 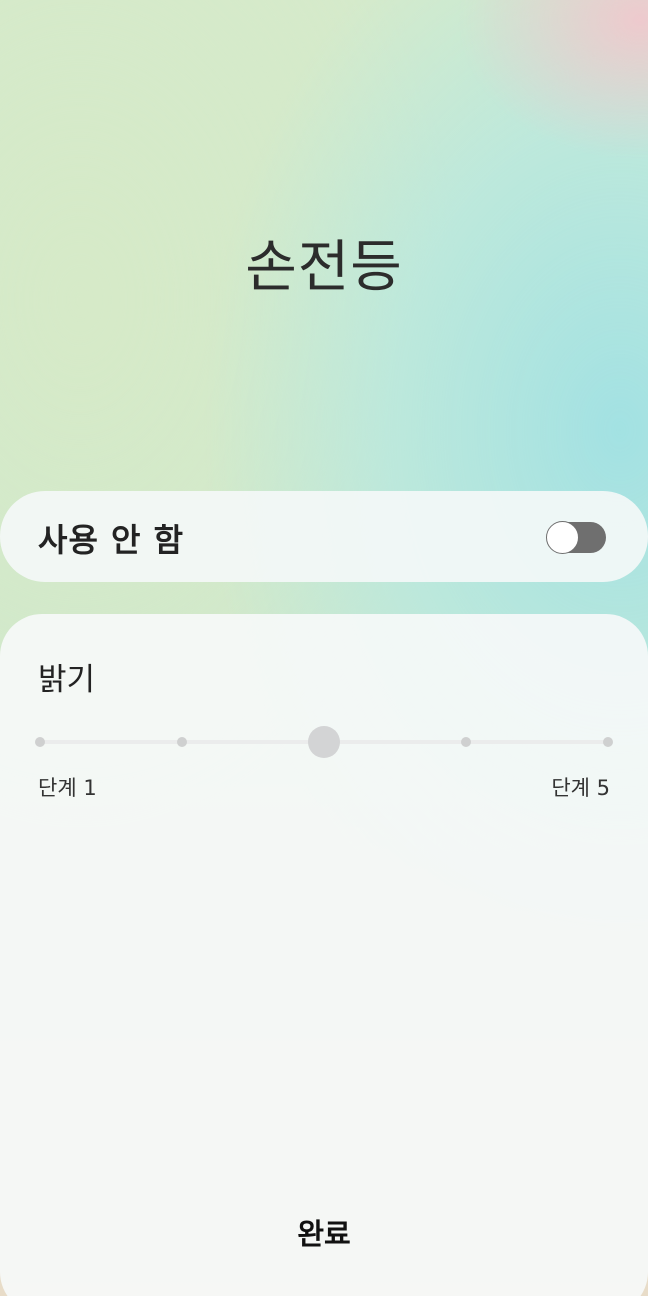 I want to click on brightness-title: 밝기, so click(x=67, y=680).